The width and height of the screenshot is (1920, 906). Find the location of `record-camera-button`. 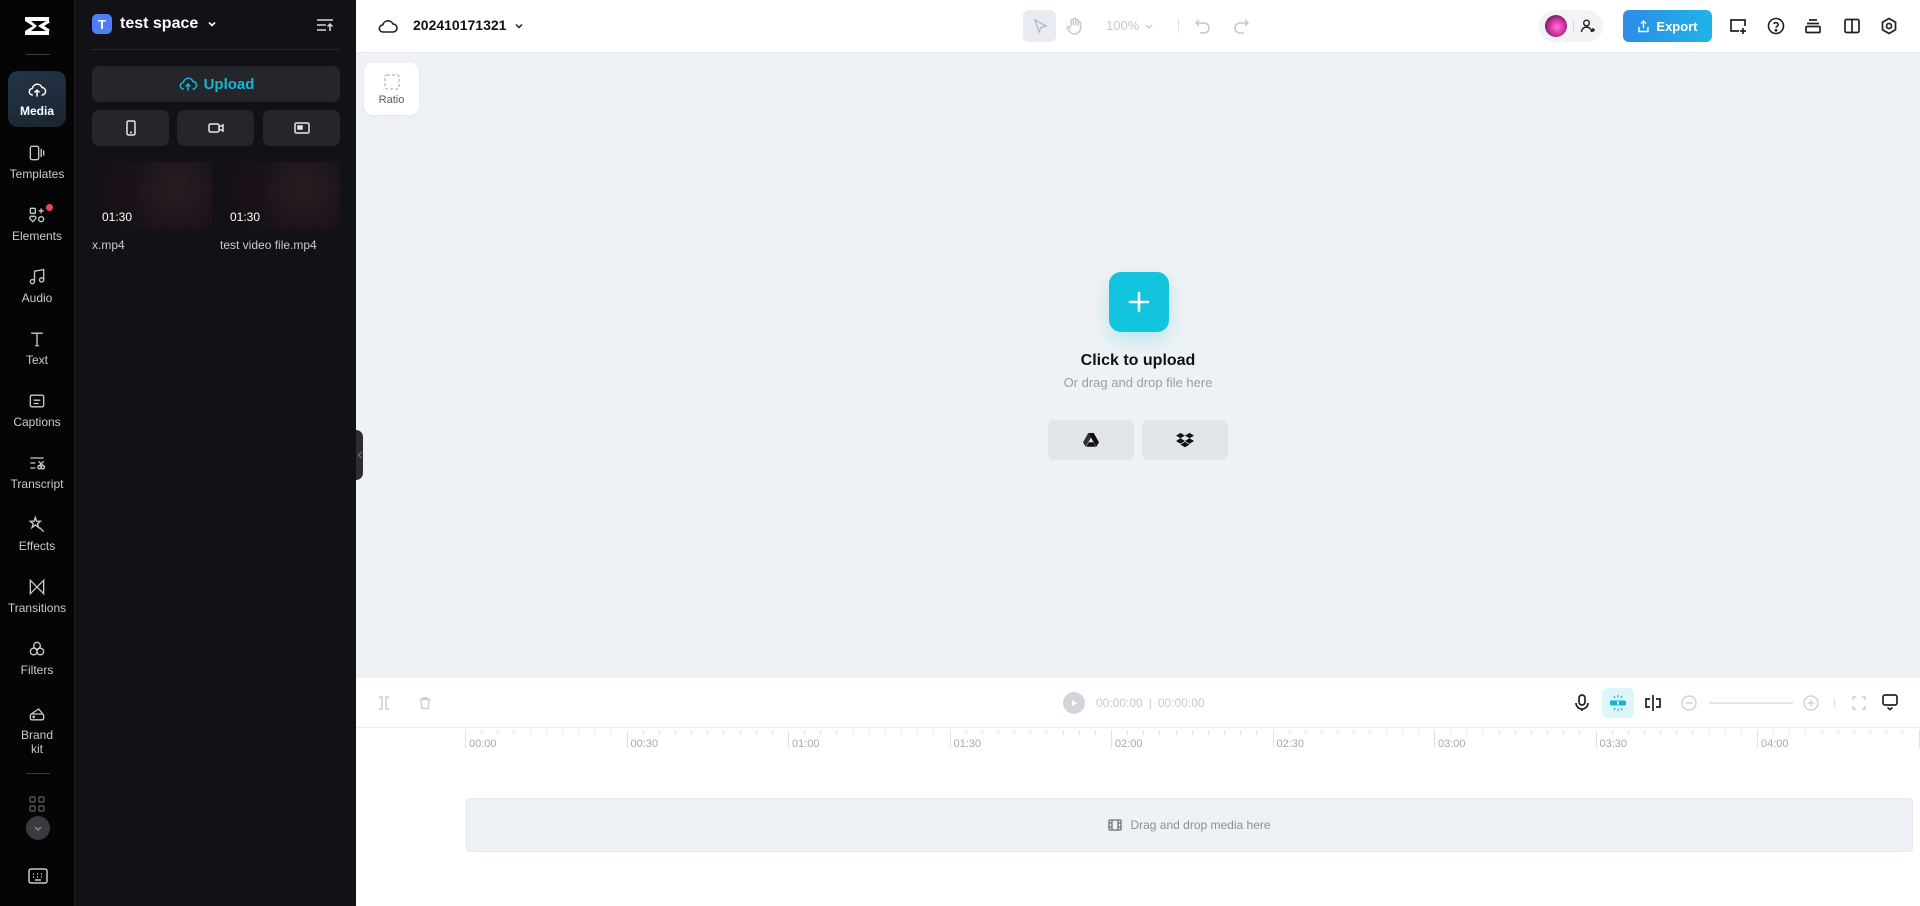

record-camera-button is located at coordinates (215, 128).